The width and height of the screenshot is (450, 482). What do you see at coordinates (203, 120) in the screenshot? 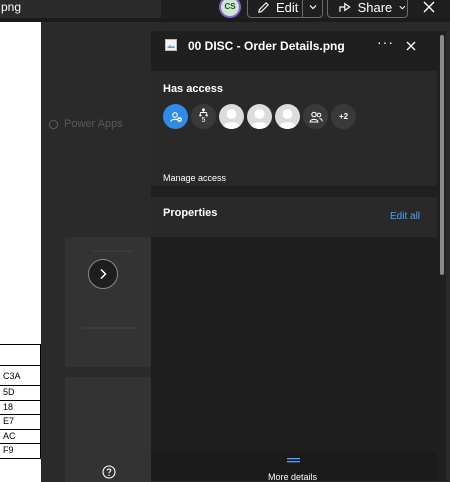
I see `group-member-count: 5` at bounding box center [203, 120].